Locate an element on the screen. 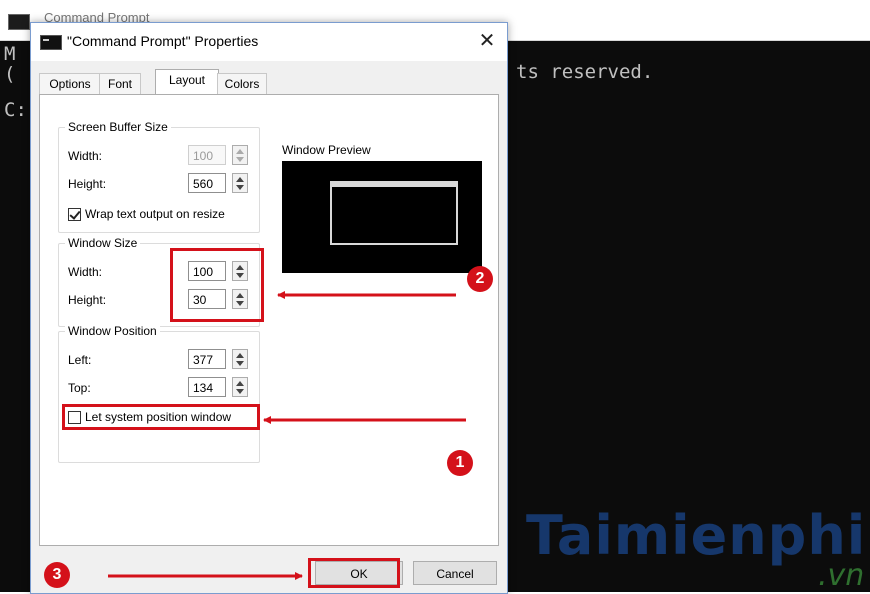  step-2-badge: 2 is located at coordinates (480, 279).